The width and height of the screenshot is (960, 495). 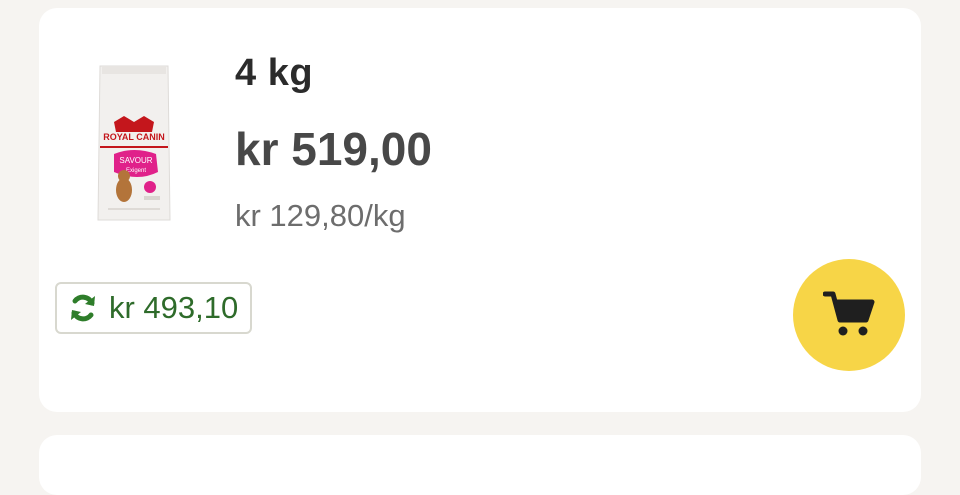 What do you see at coordinates (333, 149) in the screenshot?
I see `product-price: kr 519,00` at bounding box center [333, 149].